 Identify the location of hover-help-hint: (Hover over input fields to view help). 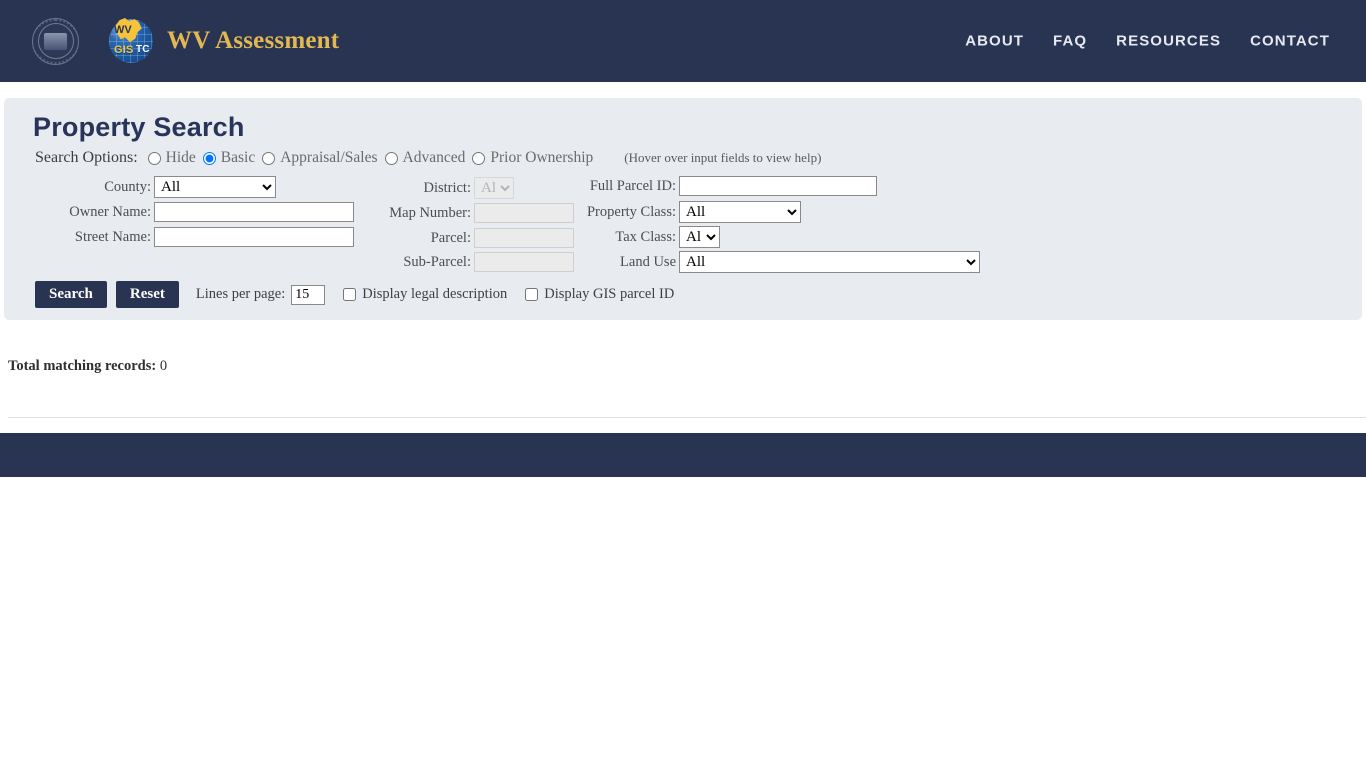
(723, 157).